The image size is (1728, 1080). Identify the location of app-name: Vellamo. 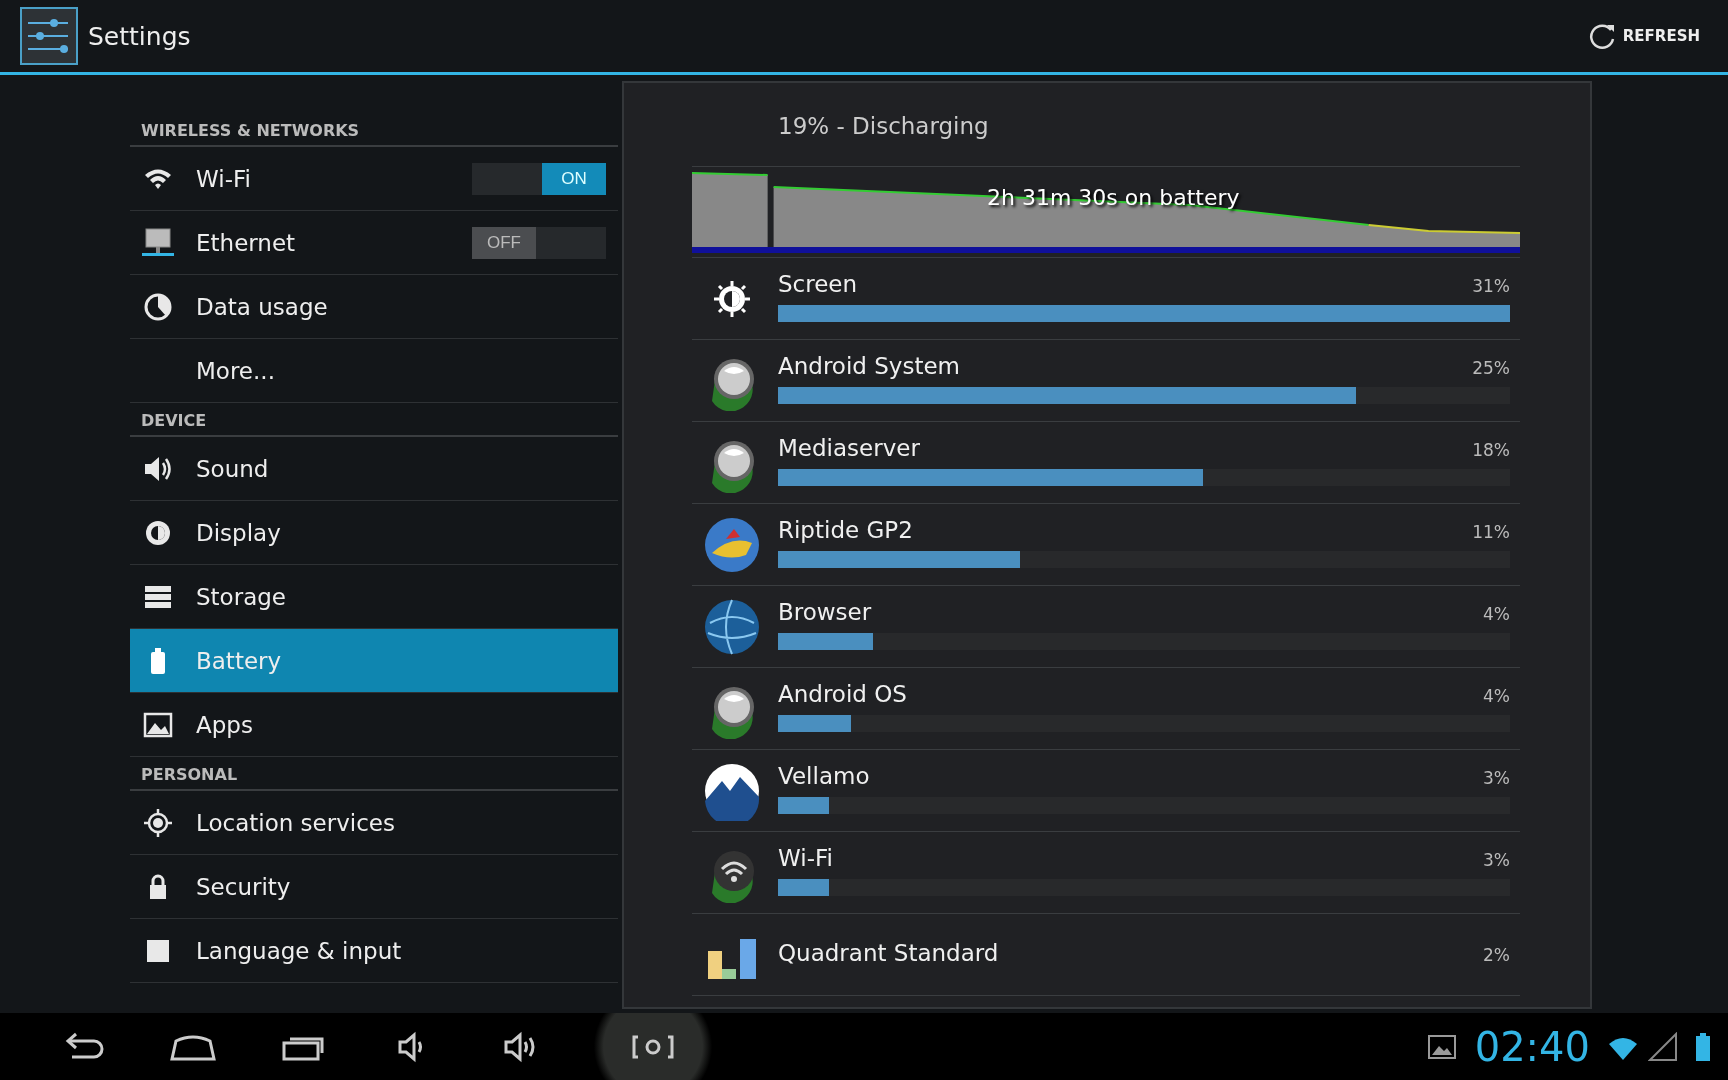
(824, 776).